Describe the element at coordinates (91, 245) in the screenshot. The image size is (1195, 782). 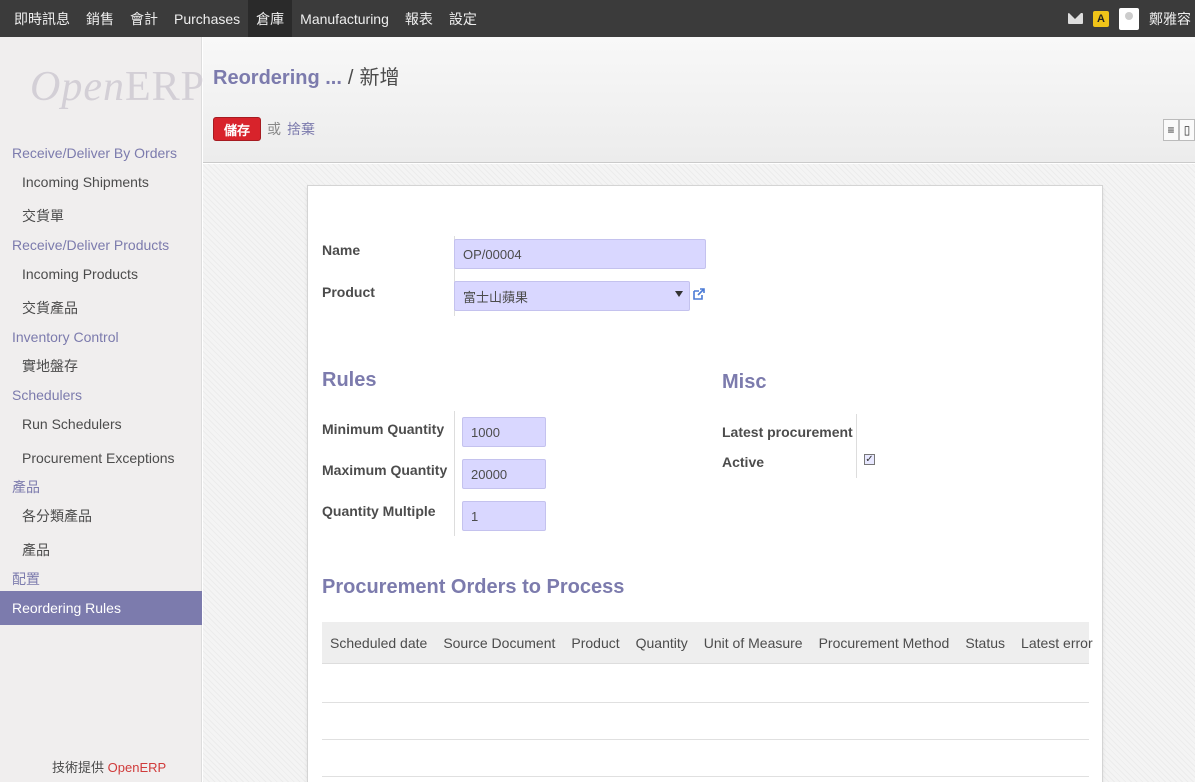
I see `sidebar-section-receive-deliver-products: Receive/Deliver Products` at that location.